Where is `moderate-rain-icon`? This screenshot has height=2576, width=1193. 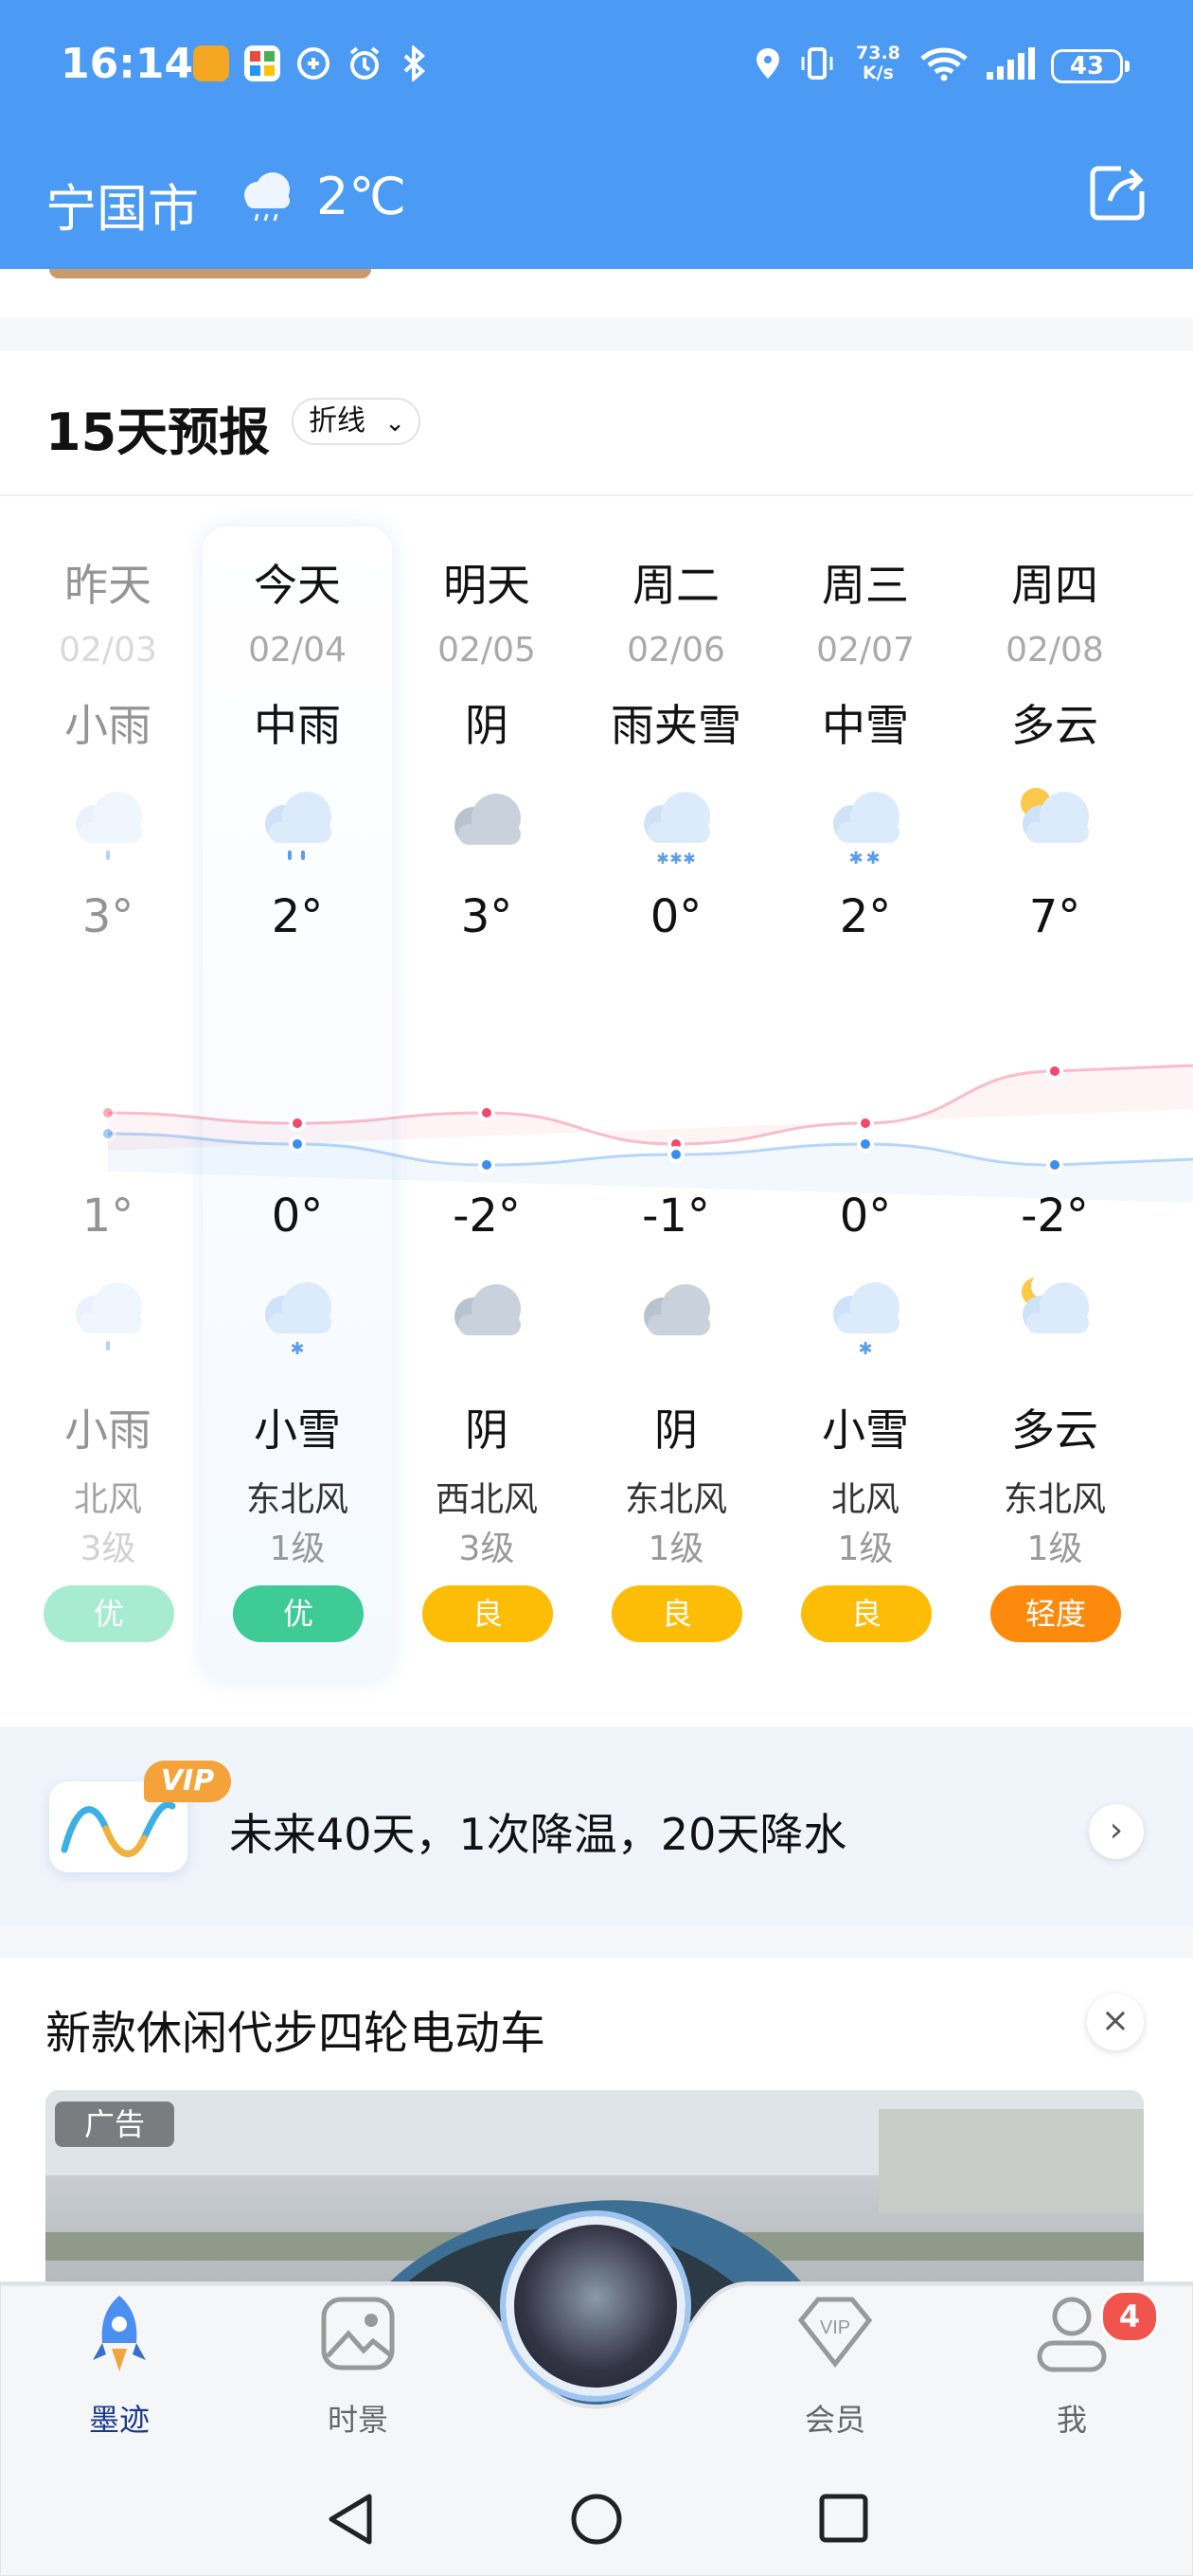
moderate-rain-icon is located at coordinates (267, 197).